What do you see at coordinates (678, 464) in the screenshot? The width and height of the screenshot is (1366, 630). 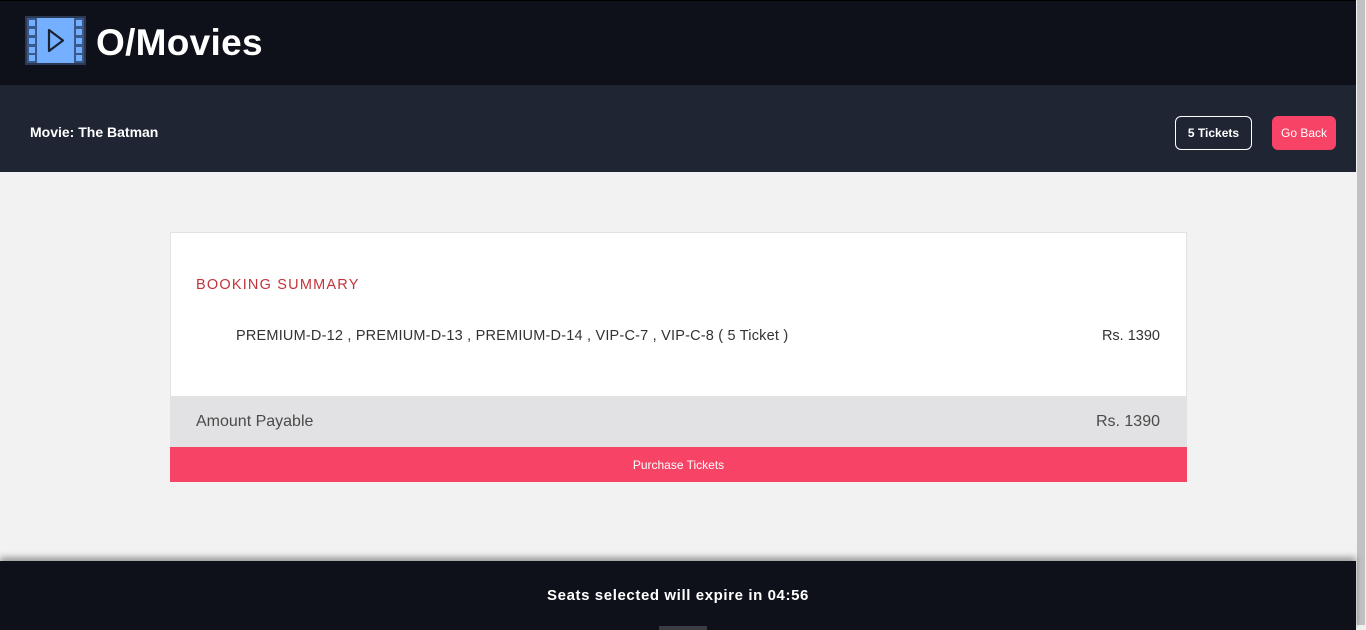 I see `purchase-tickets-button: Purchase Tickets` at bounding box center [678, 464].